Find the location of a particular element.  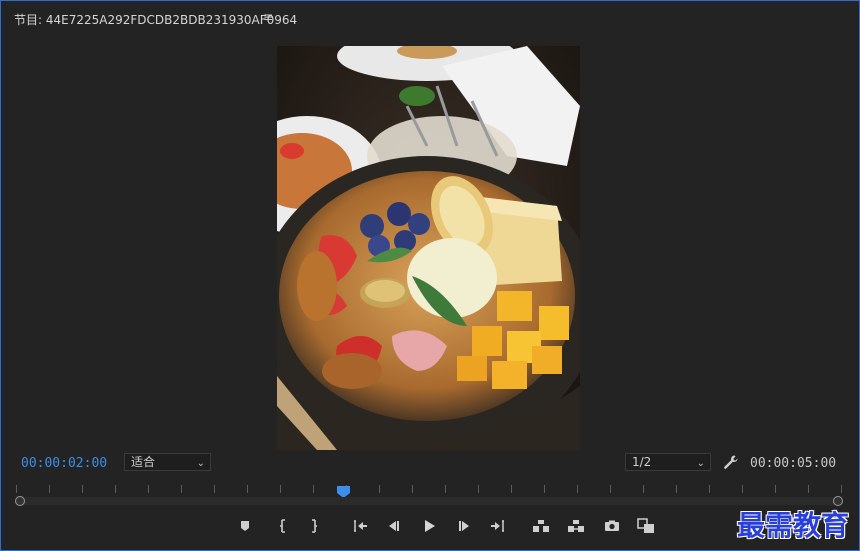

mark-in-icon is located at coordinates (283, 526).